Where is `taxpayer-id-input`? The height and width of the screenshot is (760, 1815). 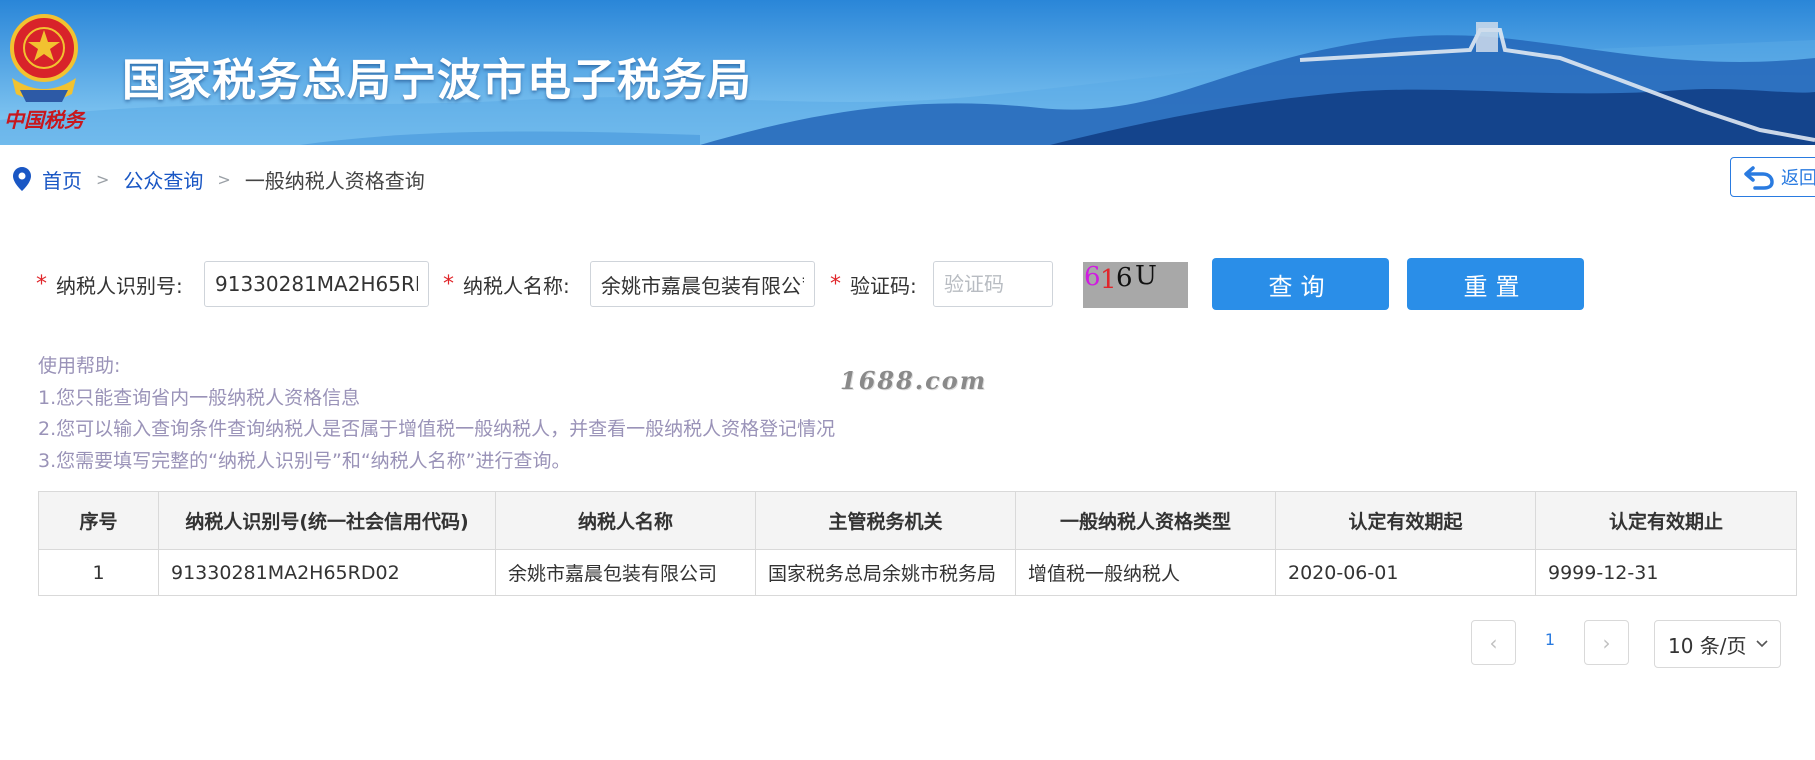
taxpayer-id-input is located at coordinates (316, 284).